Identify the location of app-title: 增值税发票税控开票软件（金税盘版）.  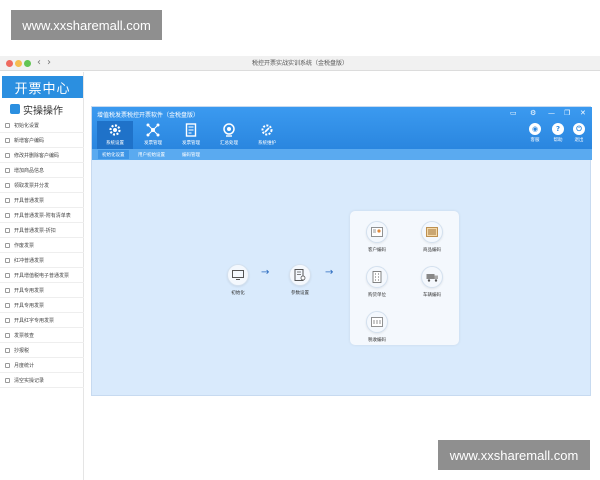
(148, 115).